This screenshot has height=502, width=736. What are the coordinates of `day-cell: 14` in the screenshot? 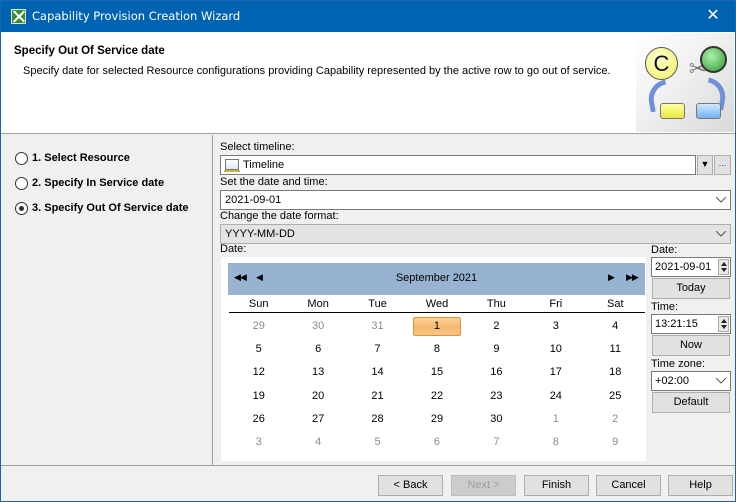 It's located at (377, 372).